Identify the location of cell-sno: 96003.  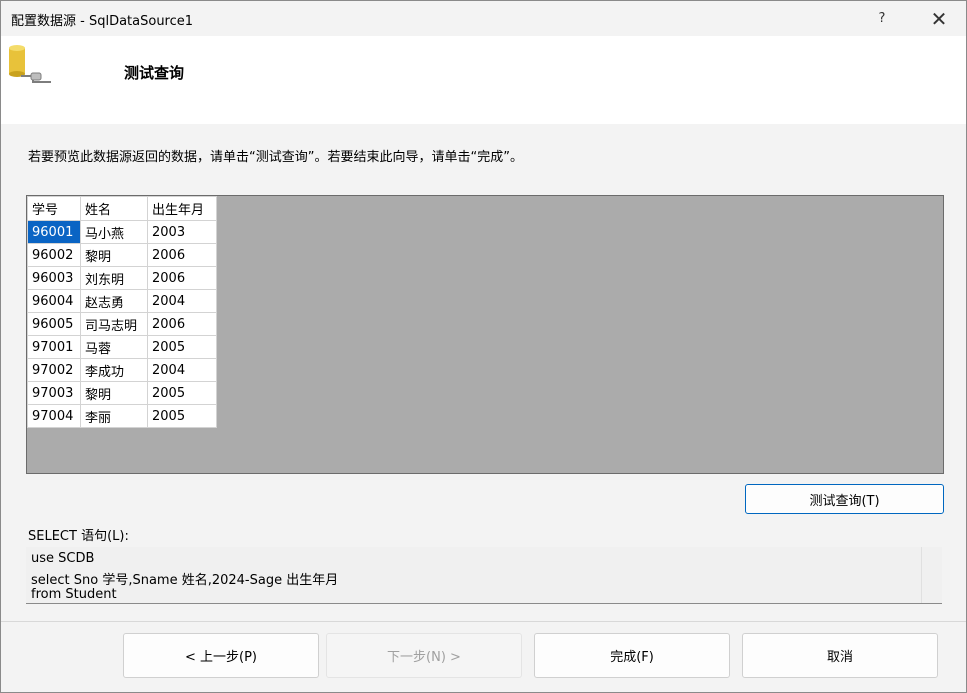
(54, 278).